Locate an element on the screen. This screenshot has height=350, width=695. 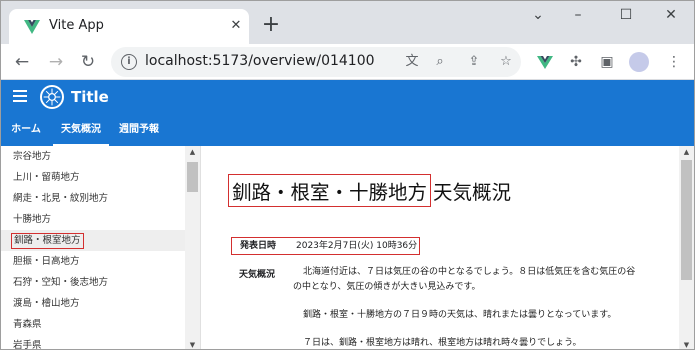
reload-icon: ↻ is located at coordinates (88, 62).